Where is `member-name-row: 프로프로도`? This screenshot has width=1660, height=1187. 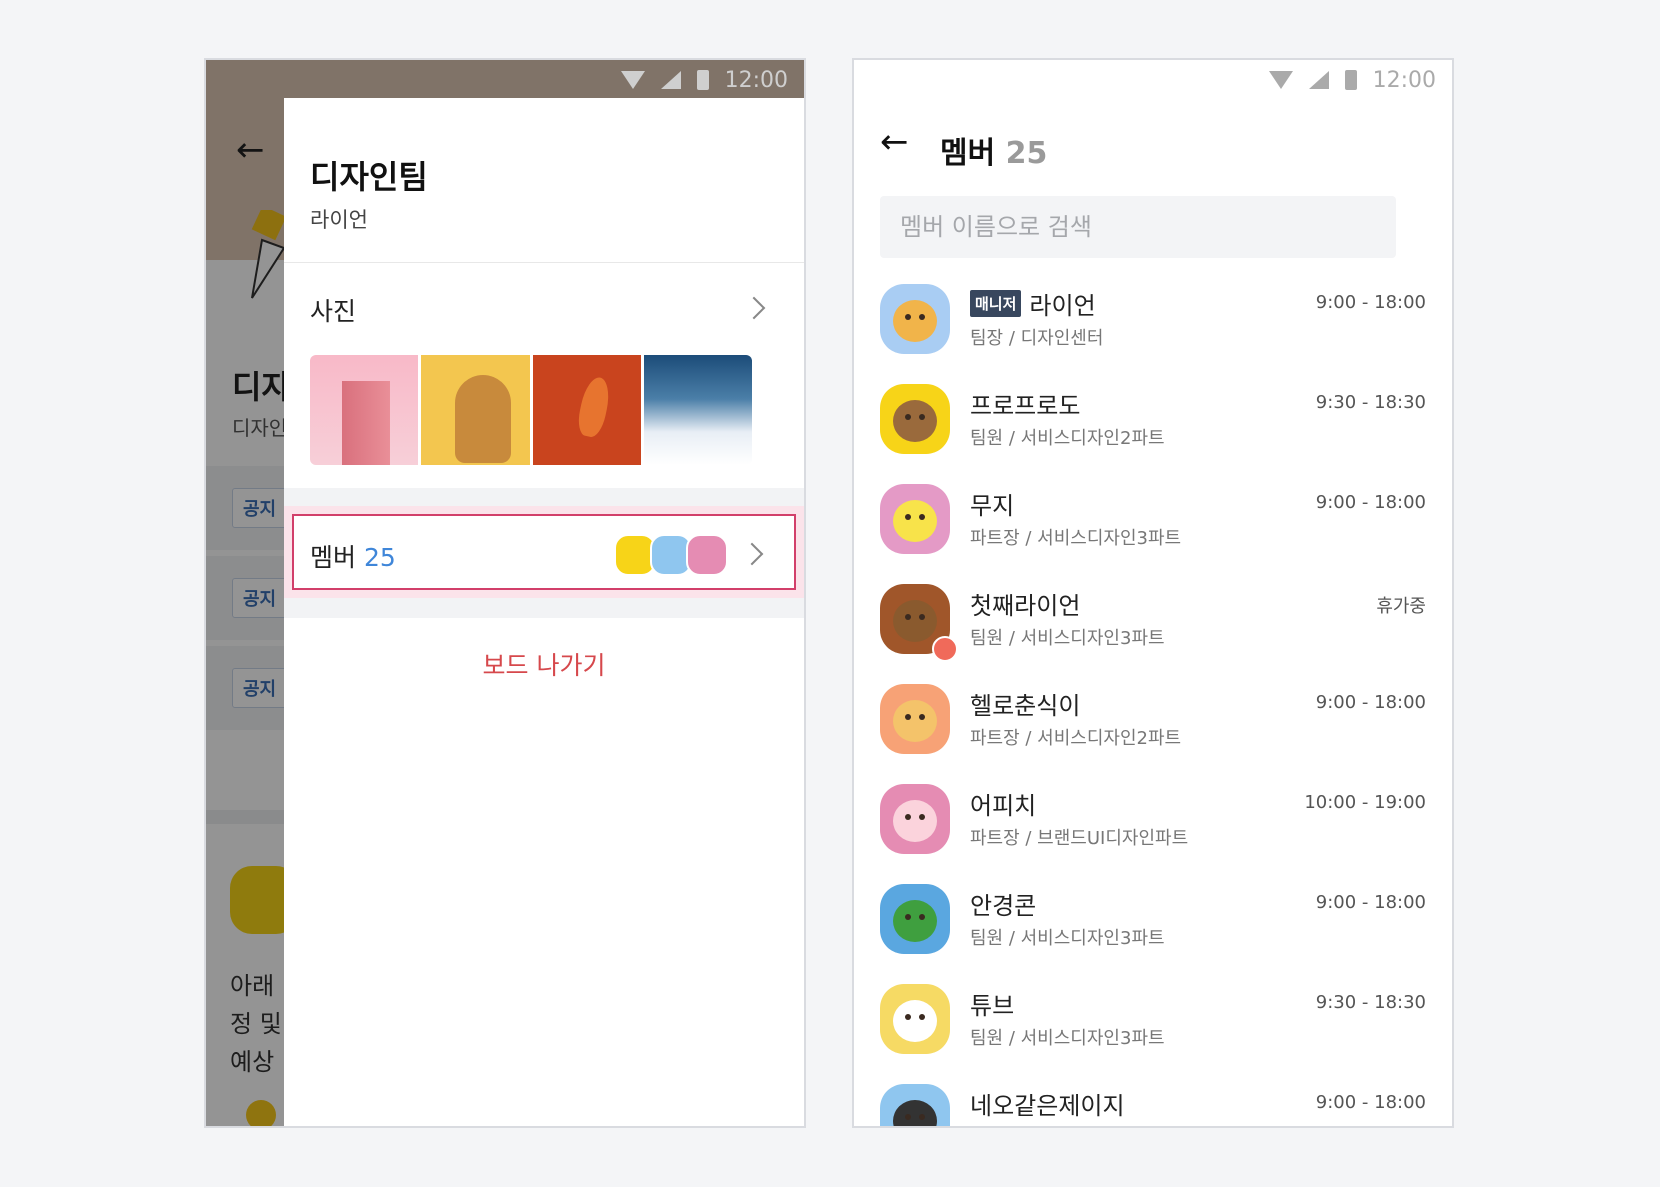 member-name-row: 프로프로도 is located at coordinates (1025, 403).